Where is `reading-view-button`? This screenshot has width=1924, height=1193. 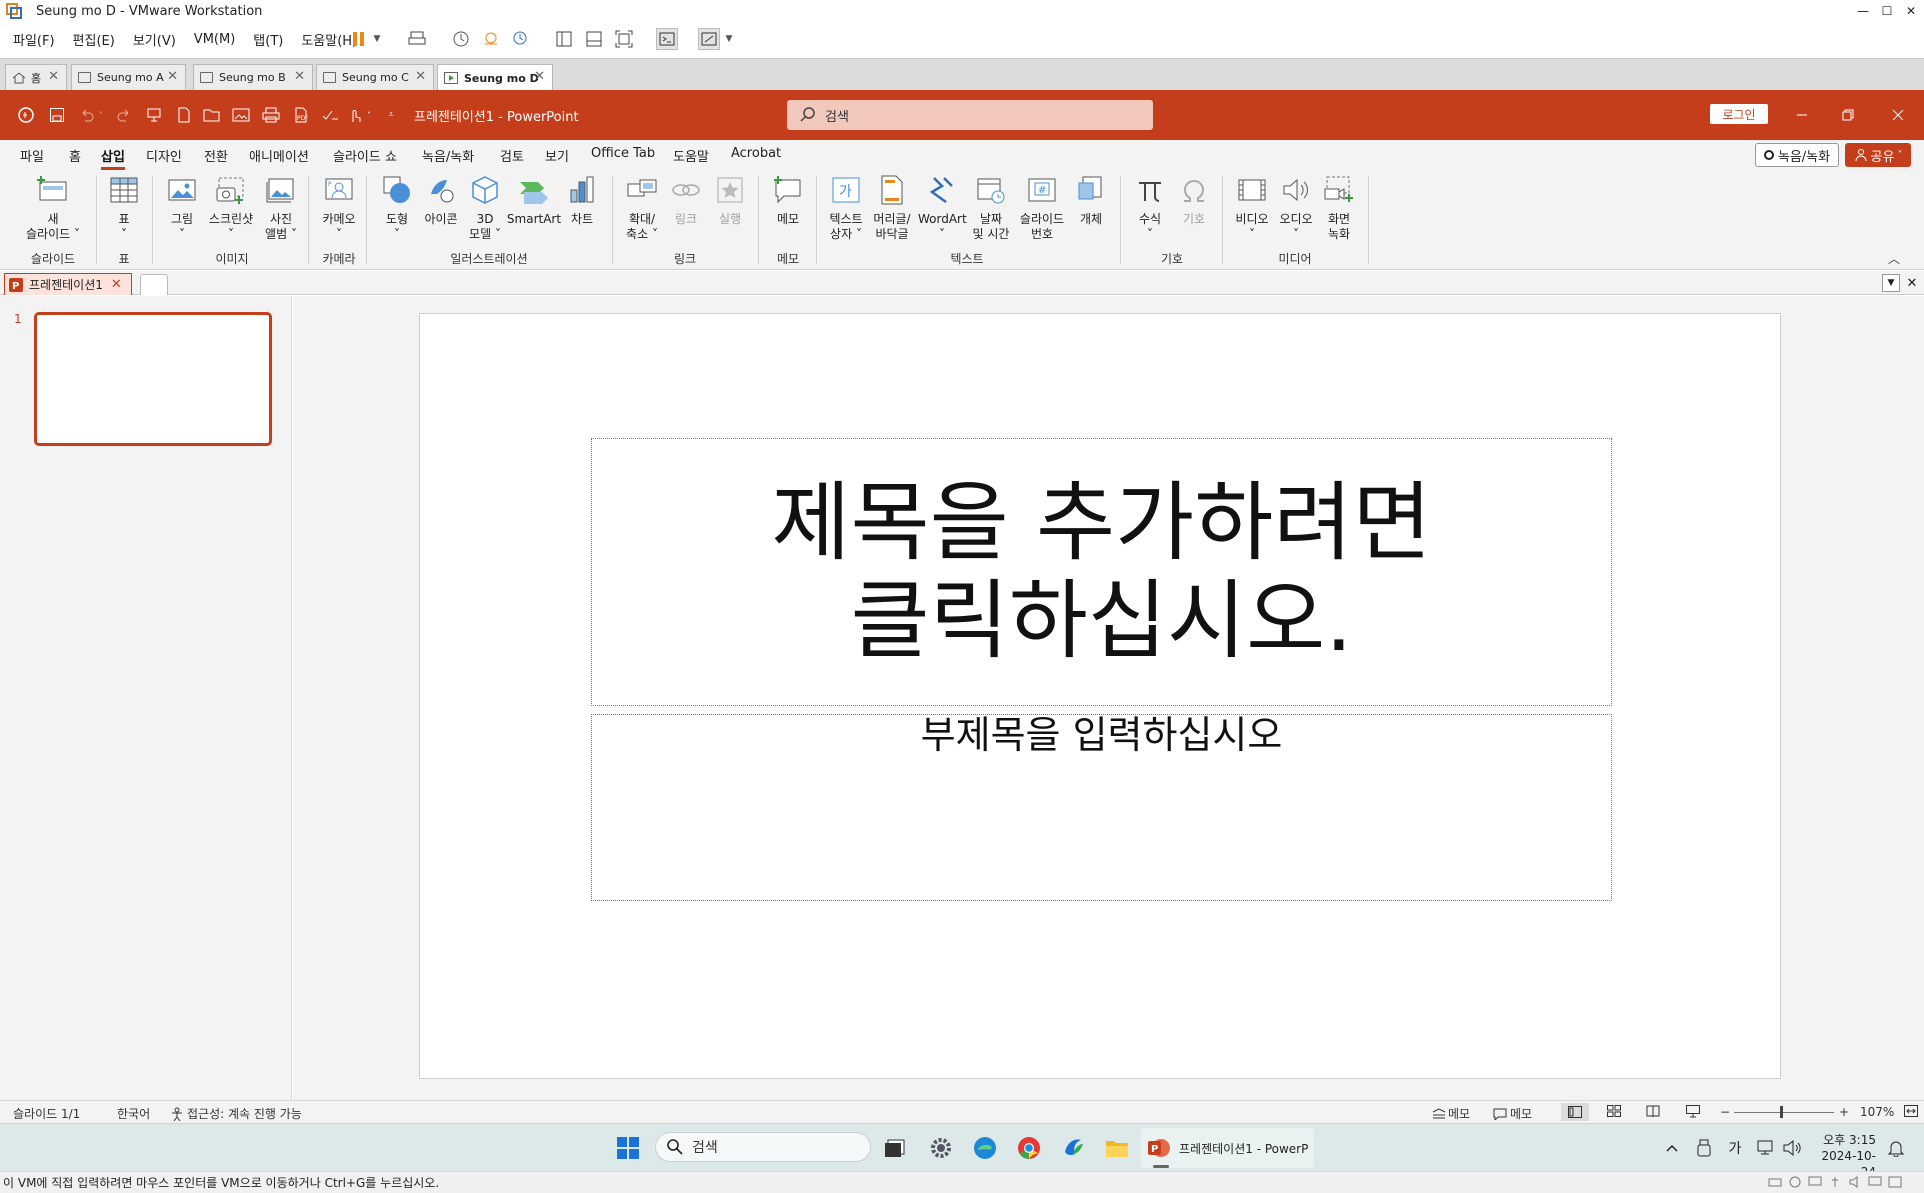
reading-view-button is located at coordinates (1653, 1112).